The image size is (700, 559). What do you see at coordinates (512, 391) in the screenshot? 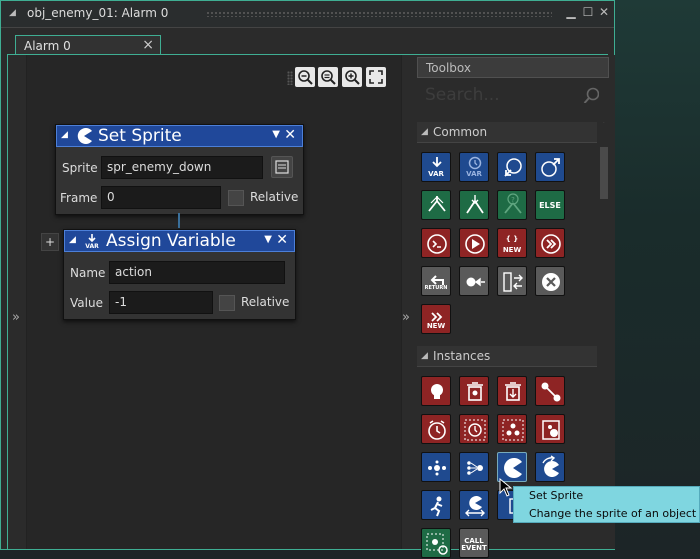
I see `destroy-at-icon` at bounding box center [512, 391].